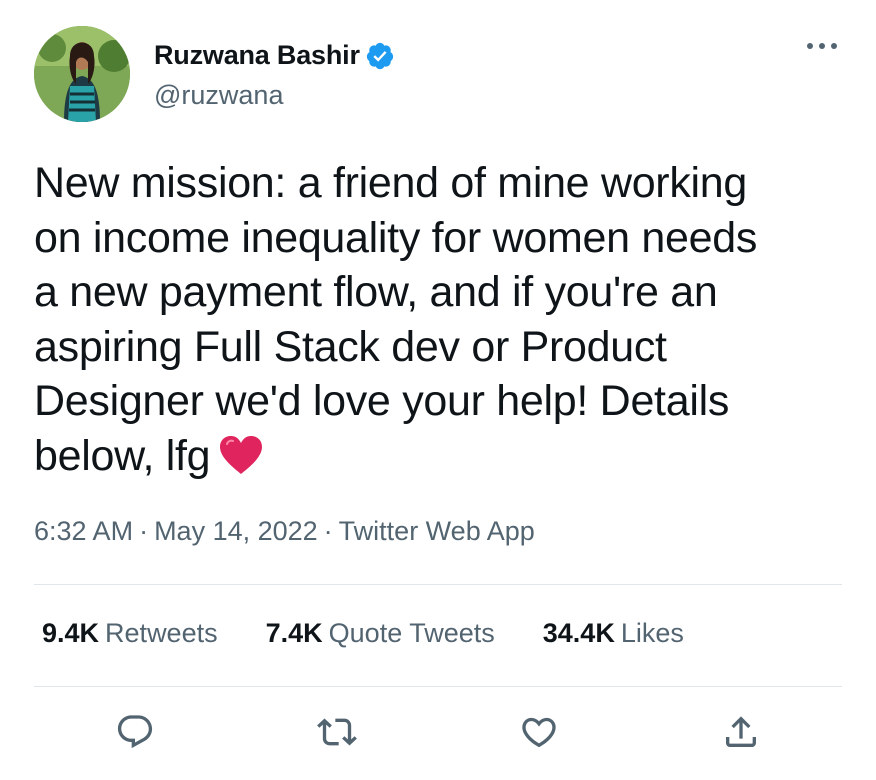 Image resolution: width=876 pixels, height=780 pixels. I want to click on retweet-button, so click(337, 732).